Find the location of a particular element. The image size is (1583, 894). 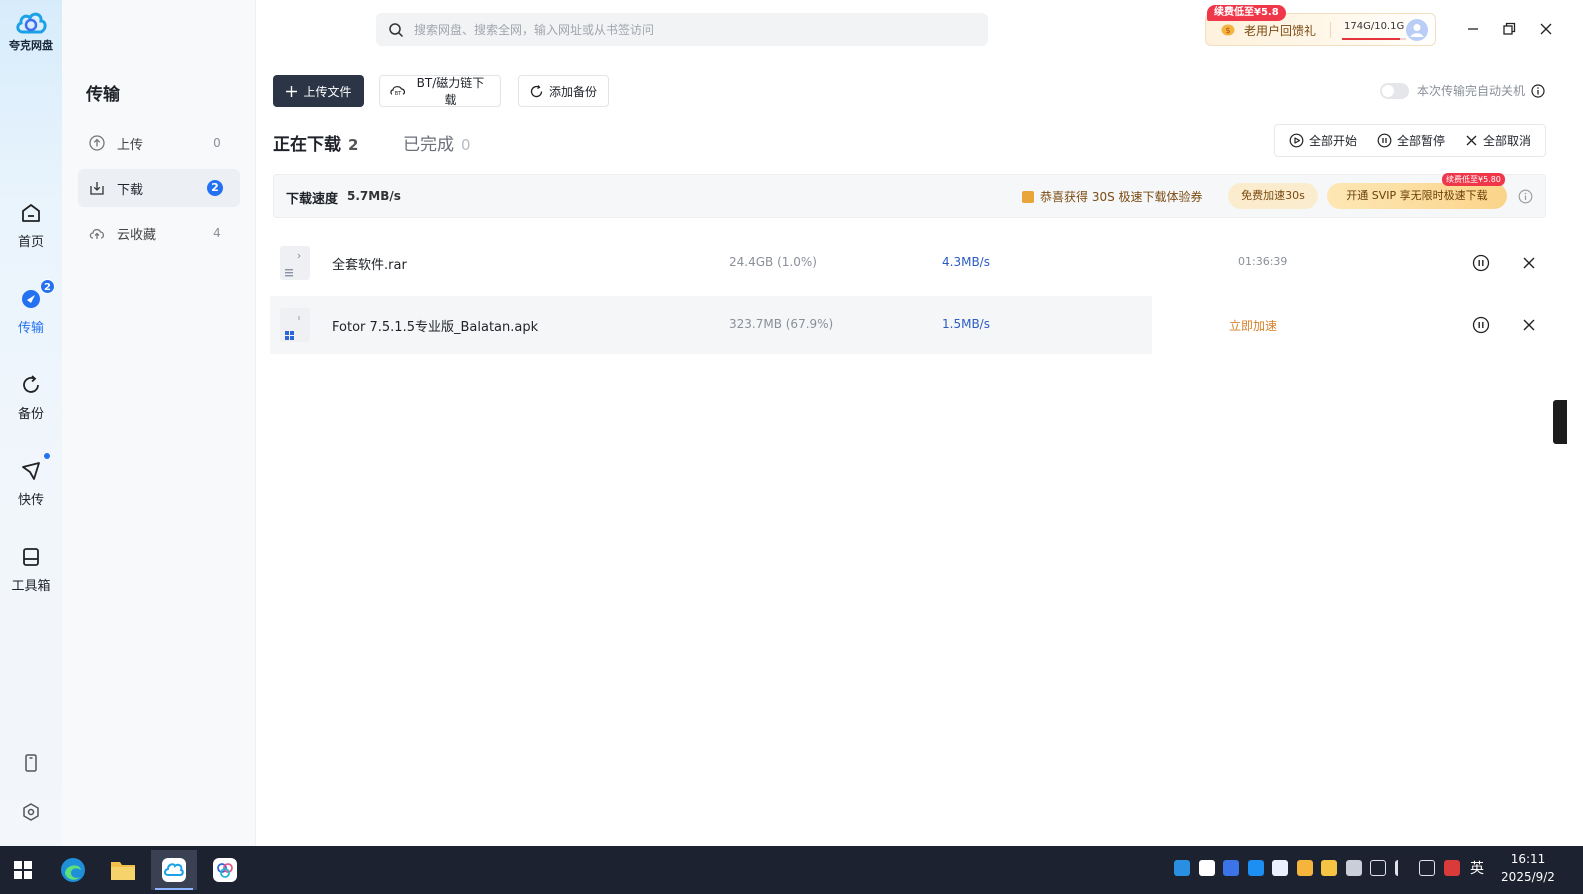

rail-item-home: 首页 is located at coordinates (31, 225).